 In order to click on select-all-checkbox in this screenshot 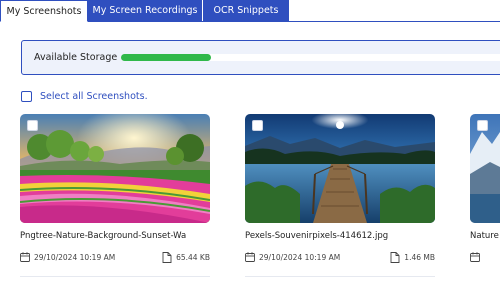, I will do `click(26, 96)`.